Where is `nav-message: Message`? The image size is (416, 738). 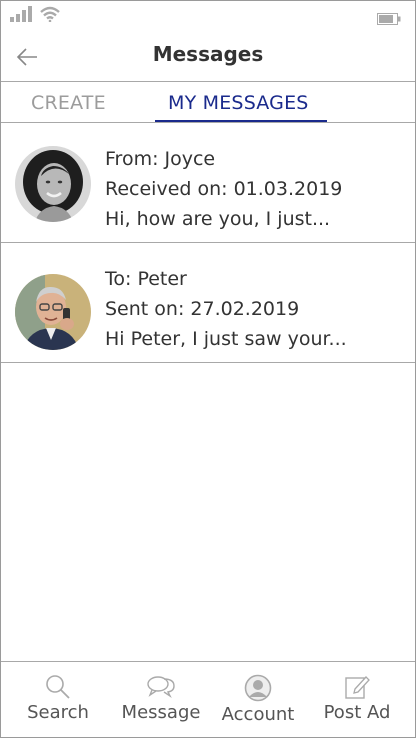 nav-message: Message is located at coordinates (161, 698).